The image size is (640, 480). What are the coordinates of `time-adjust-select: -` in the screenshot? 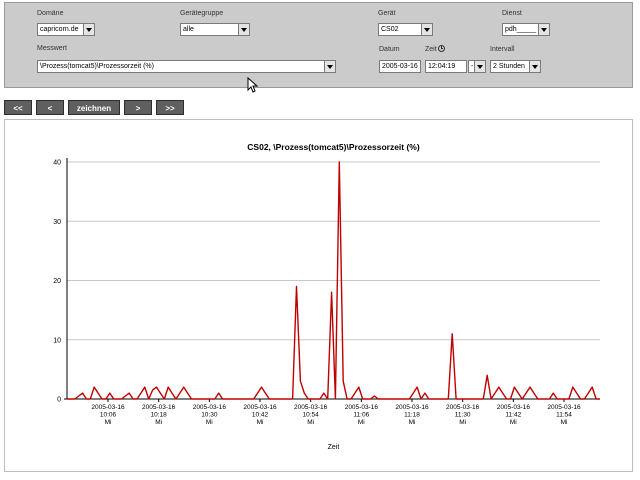 It's located at (477, 66).